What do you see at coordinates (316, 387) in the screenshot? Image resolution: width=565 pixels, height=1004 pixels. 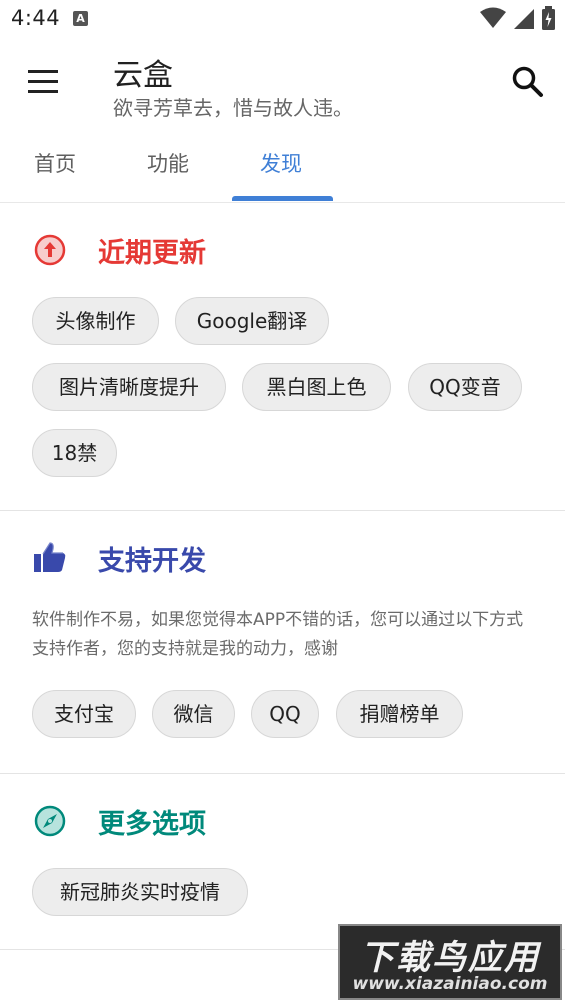 I see `chip-colorize: 黑白图上色` at bounding box center [316, 387].